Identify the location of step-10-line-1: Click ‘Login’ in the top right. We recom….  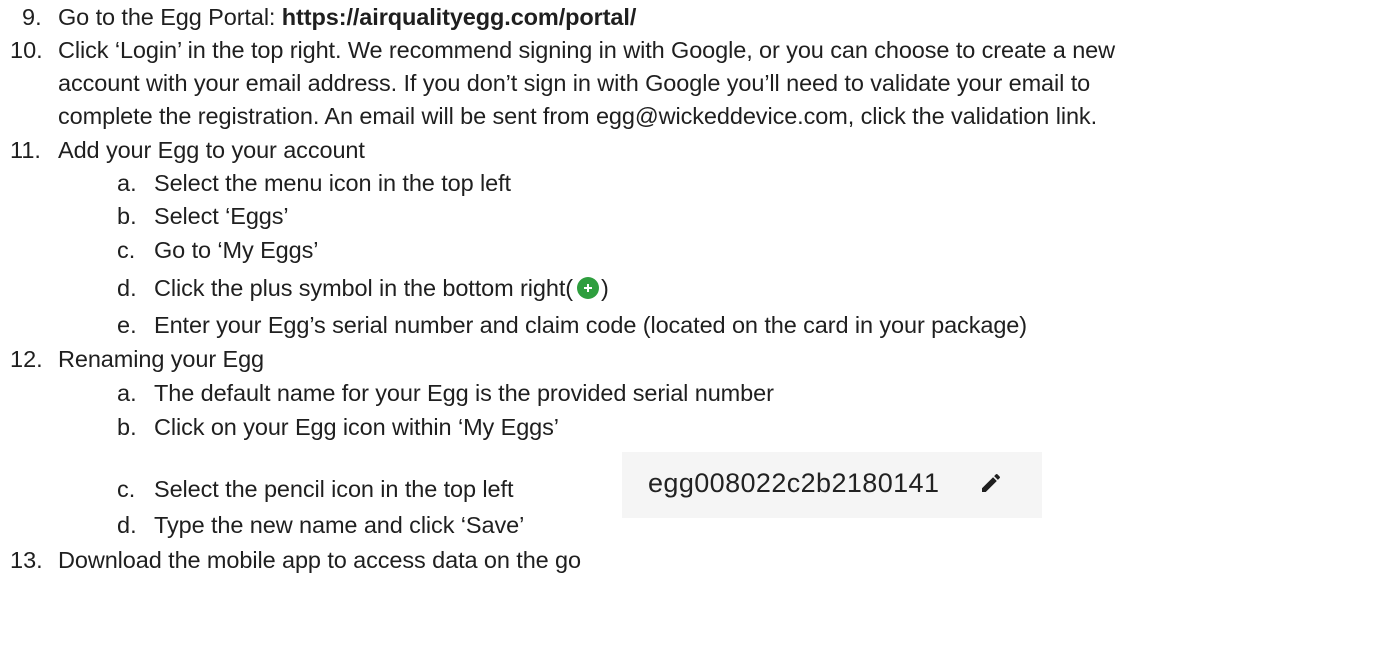
(587, 50).